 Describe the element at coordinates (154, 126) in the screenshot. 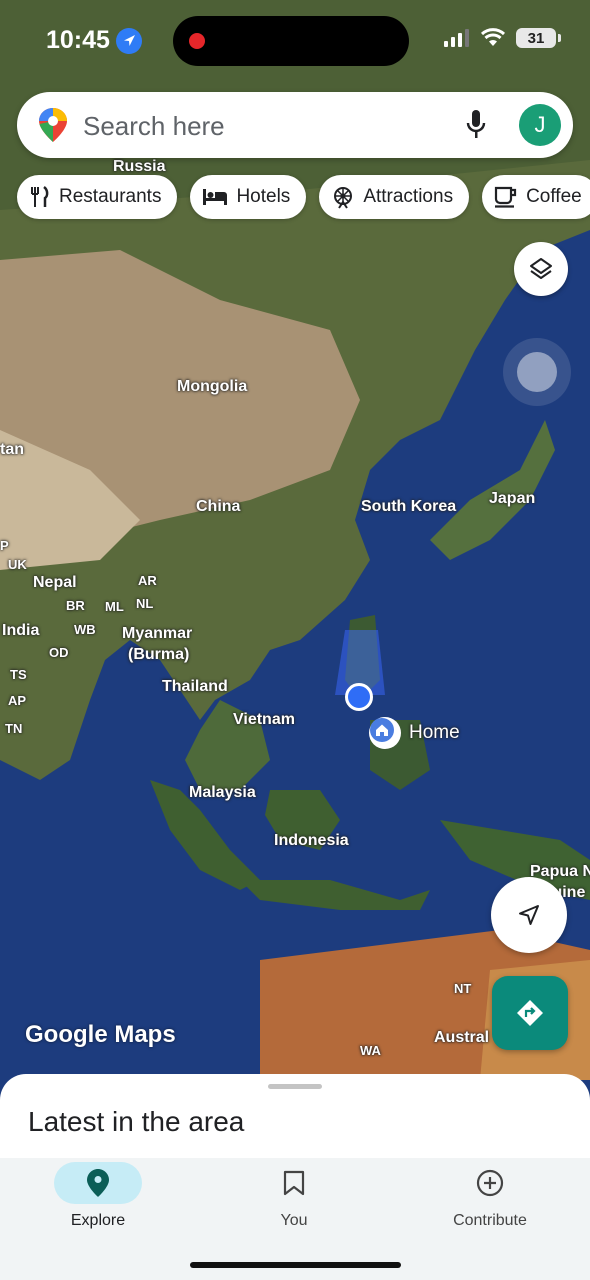

I see `search-input: Search here` at that location.